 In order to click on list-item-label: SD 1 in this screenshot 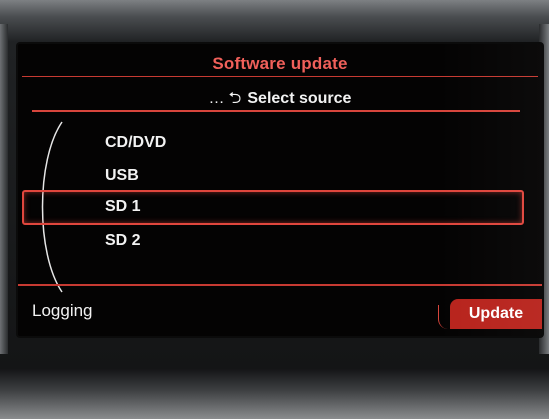, I will do `click(123, 206)`.